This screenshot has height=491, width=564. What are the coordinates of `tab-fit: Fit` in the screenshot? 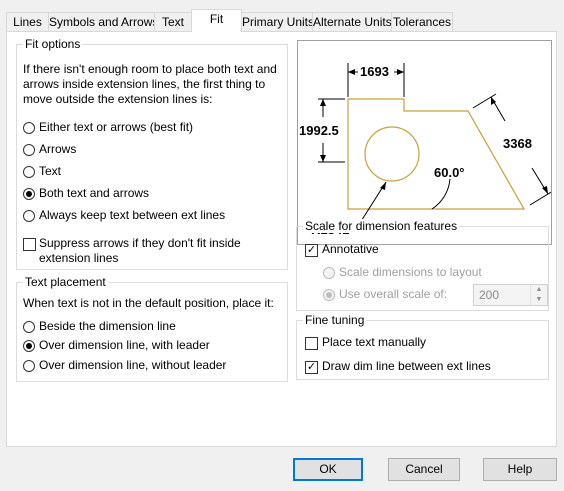 It's located at (216, 20).